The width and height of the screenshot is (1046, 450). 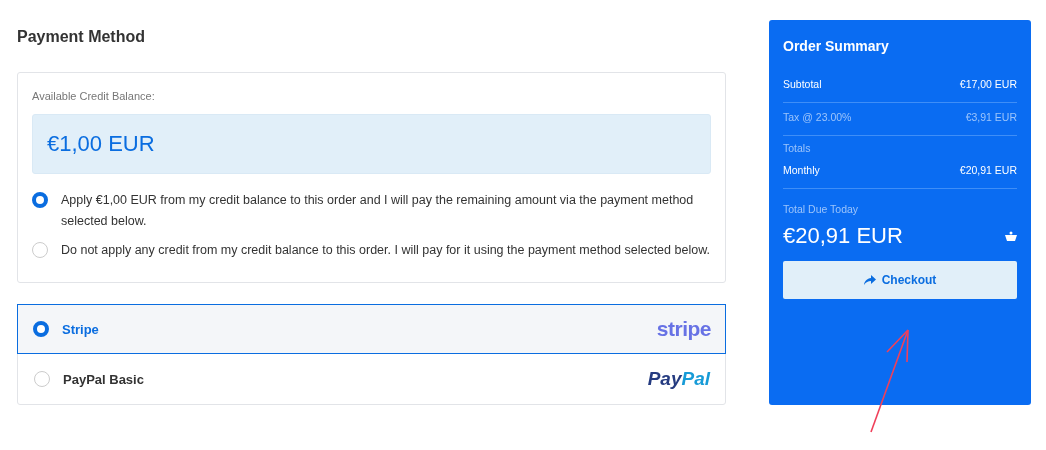 What do you see at coordinates (371, 379) in the screenshot?
I see `payment-option: PayPal Basic PayPal` at bounding box center [371, 379].